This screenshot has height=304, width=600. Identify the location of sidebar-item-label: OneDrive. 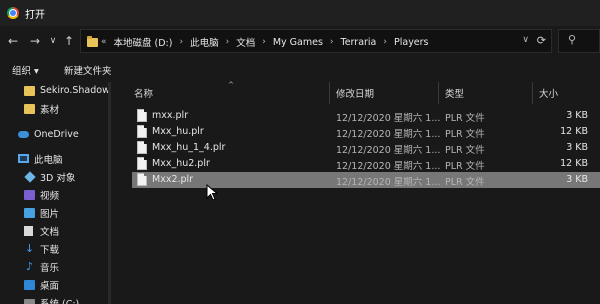
(56, 134).